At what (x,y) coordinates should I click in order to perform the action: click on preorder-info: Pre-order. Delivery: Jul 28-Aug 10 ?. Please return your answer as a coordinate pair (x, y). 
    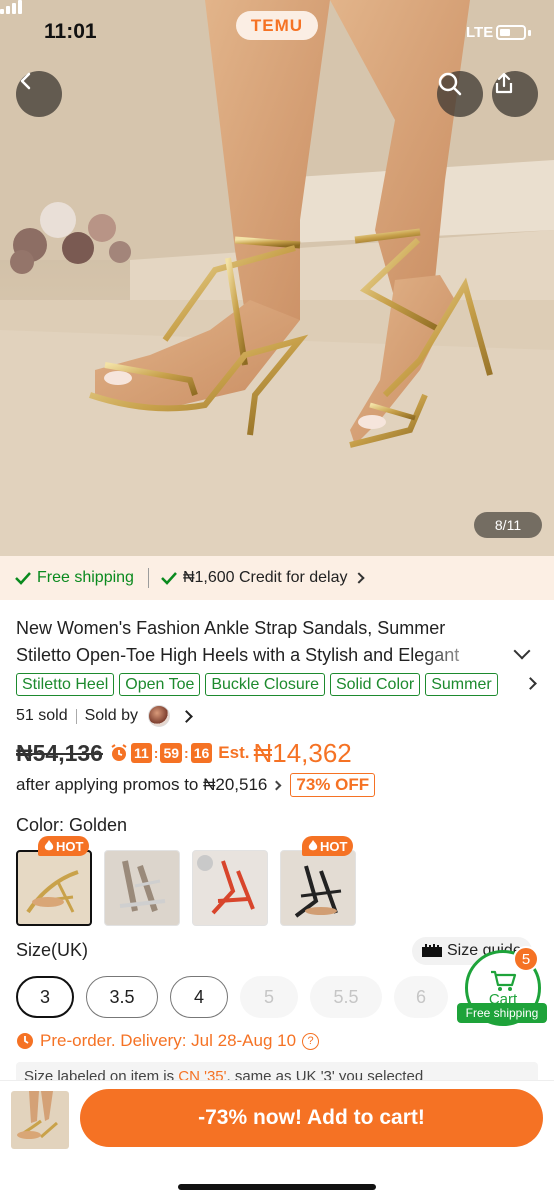
    Looking at the image, I should click on (168, 1041).